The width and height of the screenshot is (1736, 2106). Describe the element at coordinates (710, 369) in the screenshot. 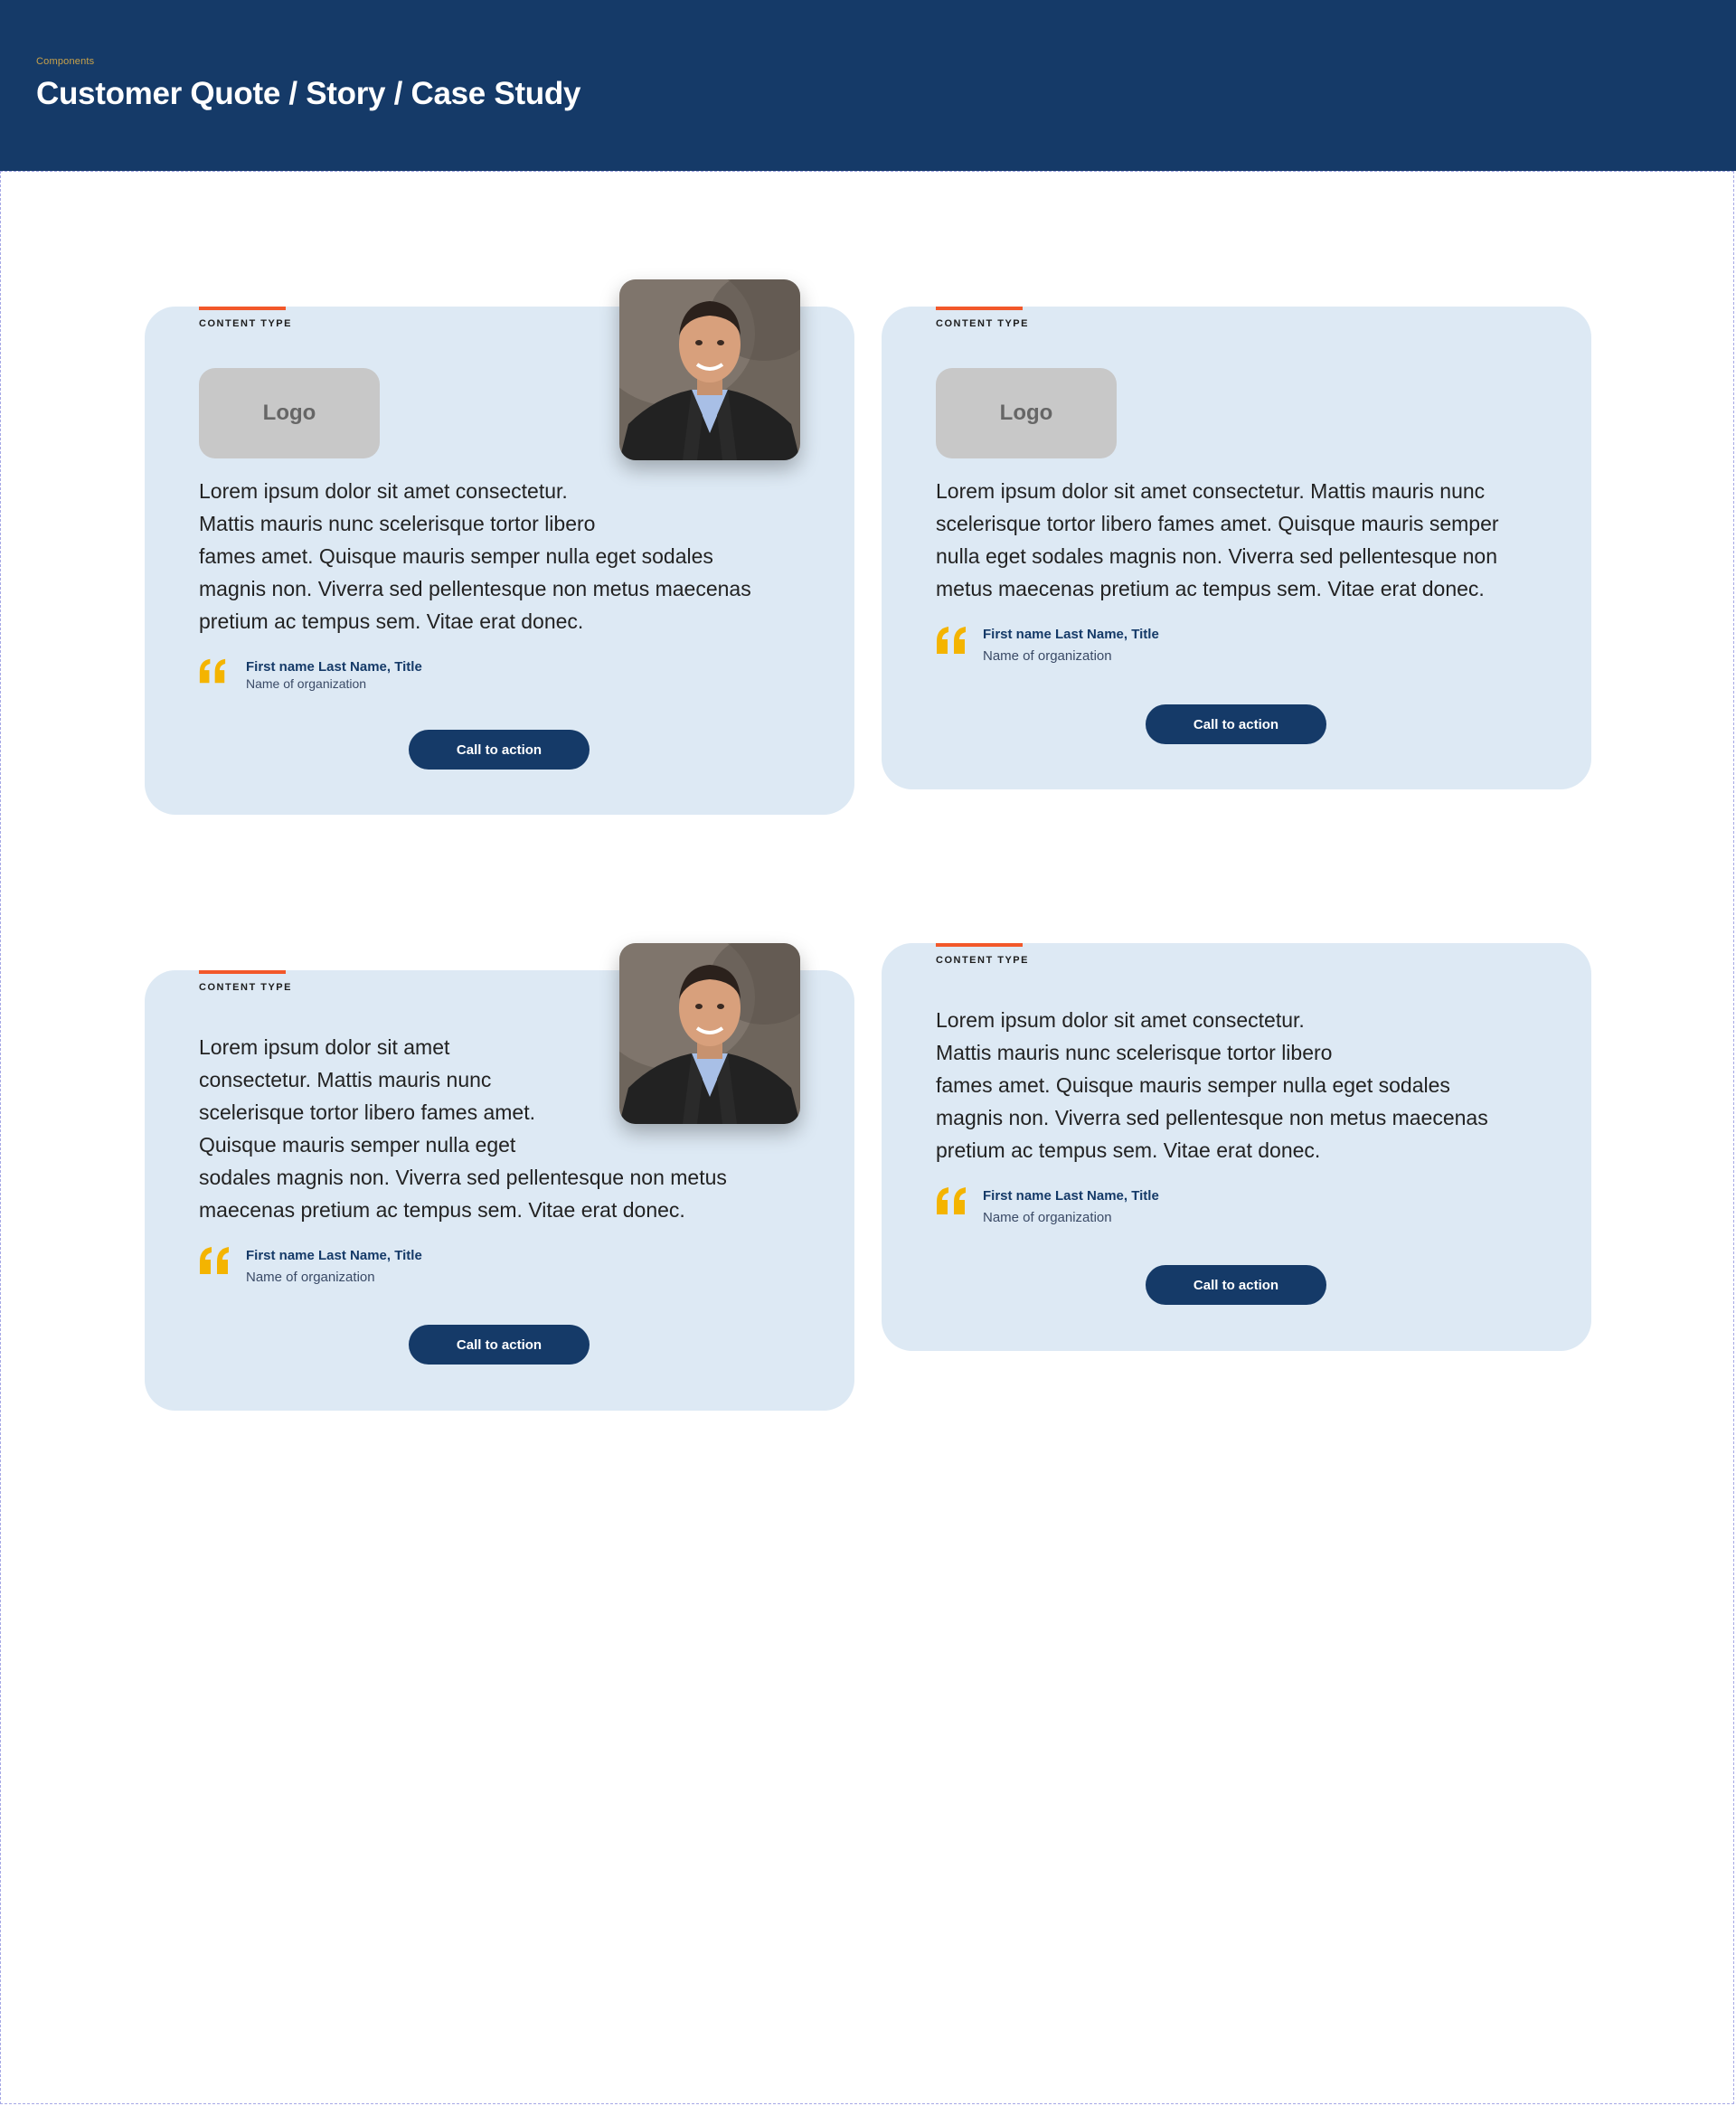

I see `customer-photo` at that location.